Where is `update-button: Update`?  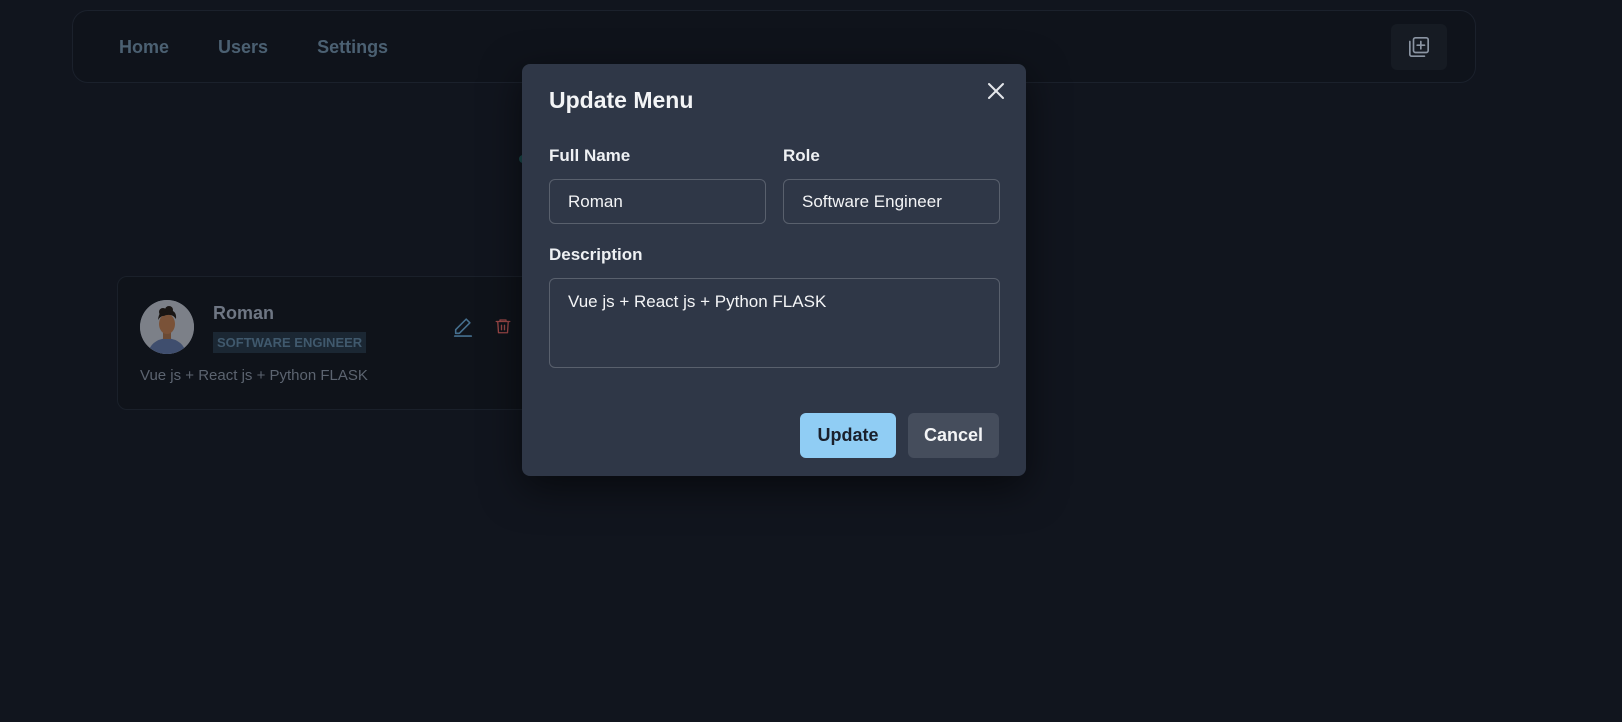 update-button: Update is located at coordinates (848, 435).